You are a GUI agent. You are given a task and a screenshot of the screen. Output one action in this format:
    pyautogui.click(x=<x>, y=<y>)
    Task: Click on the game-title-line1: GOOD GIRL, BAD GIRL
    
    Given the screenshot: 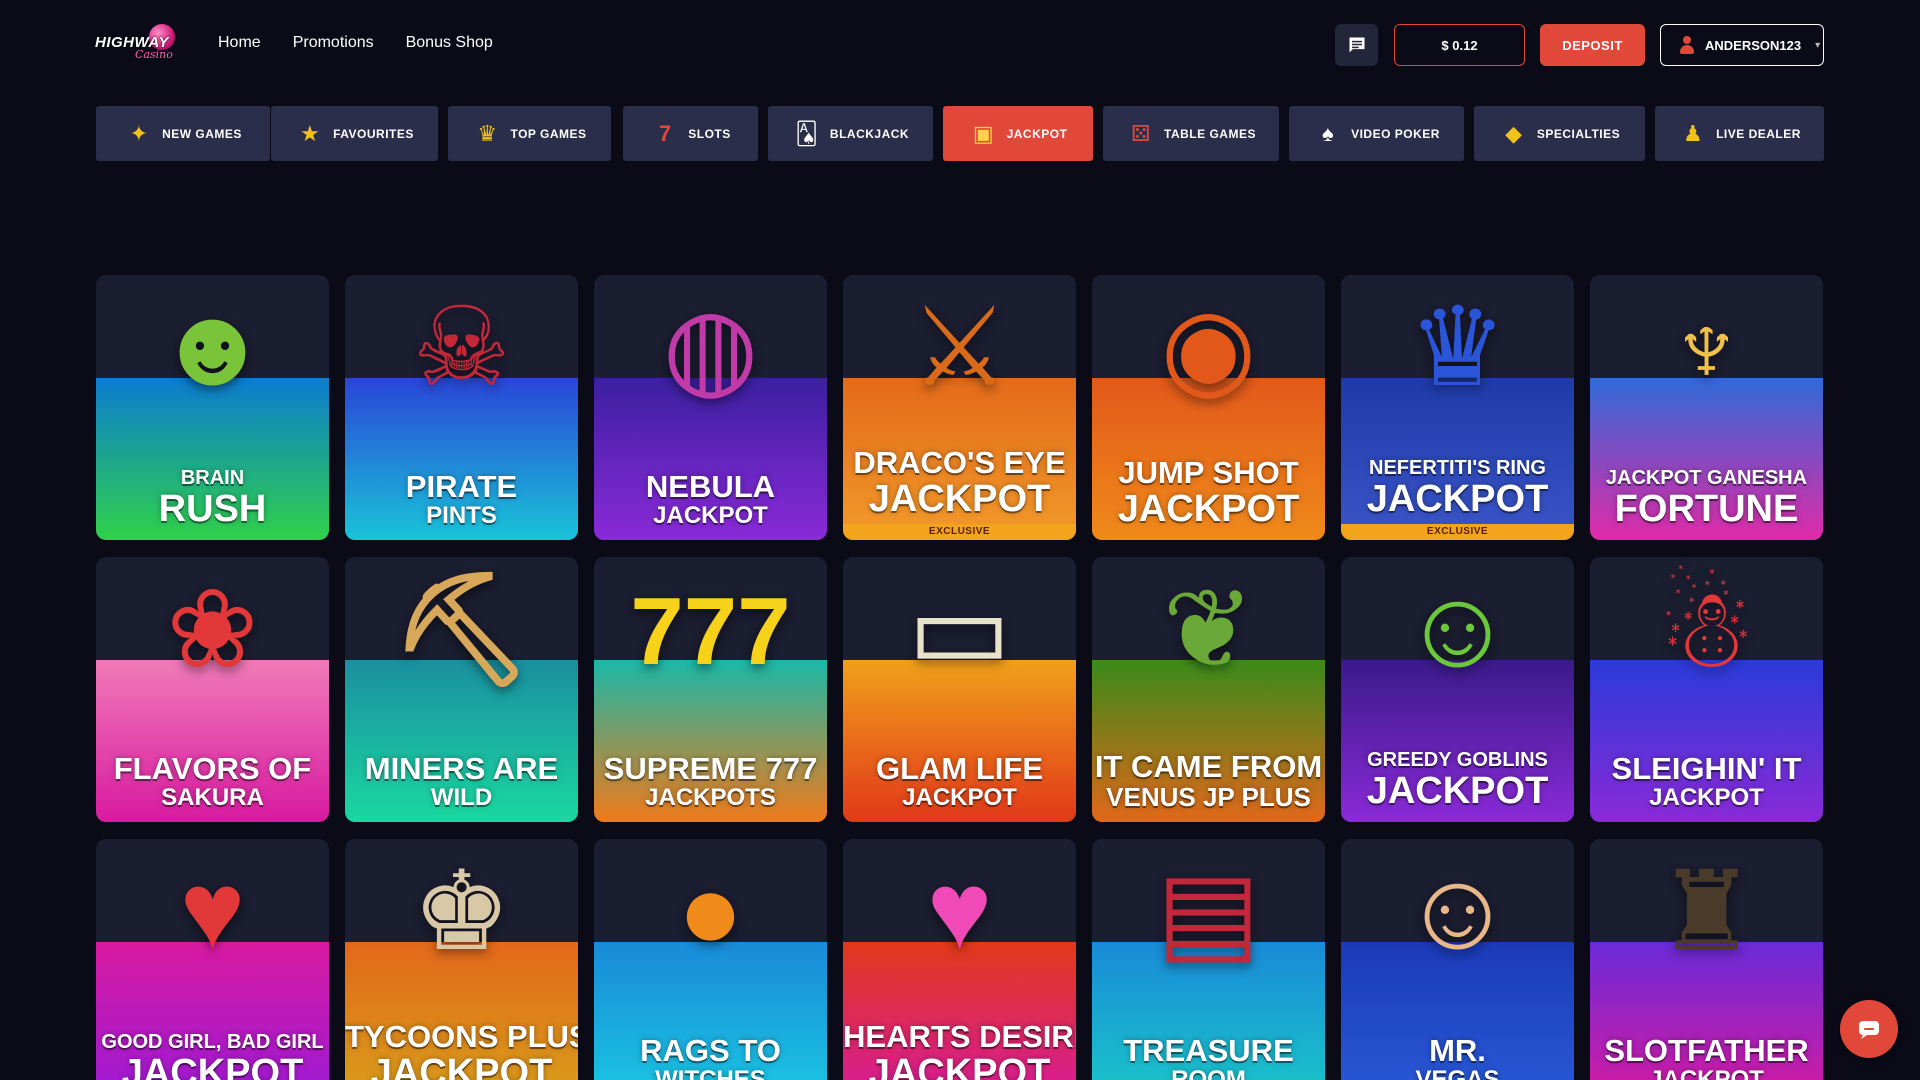 What is the action you would take?
    pyautogui.click(x=212, y=1042)
    